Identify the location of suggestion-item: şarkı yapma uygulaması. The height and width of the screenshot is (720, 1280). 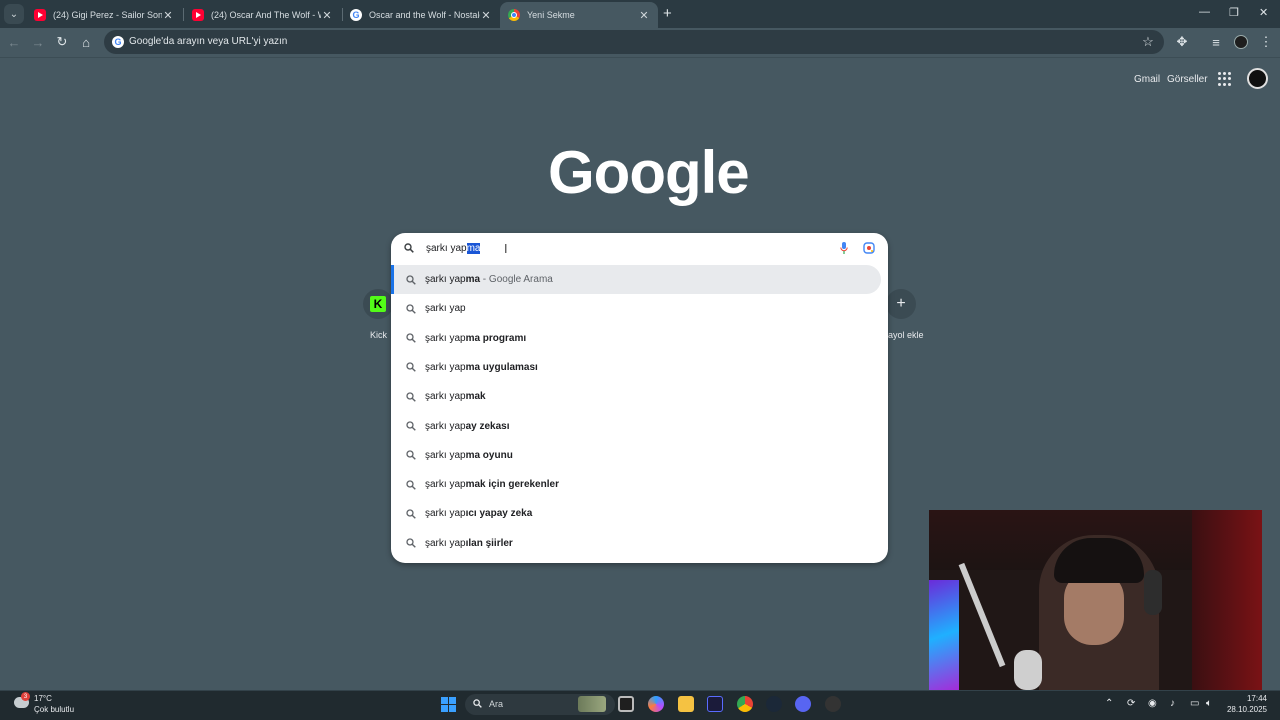
(636, 367).